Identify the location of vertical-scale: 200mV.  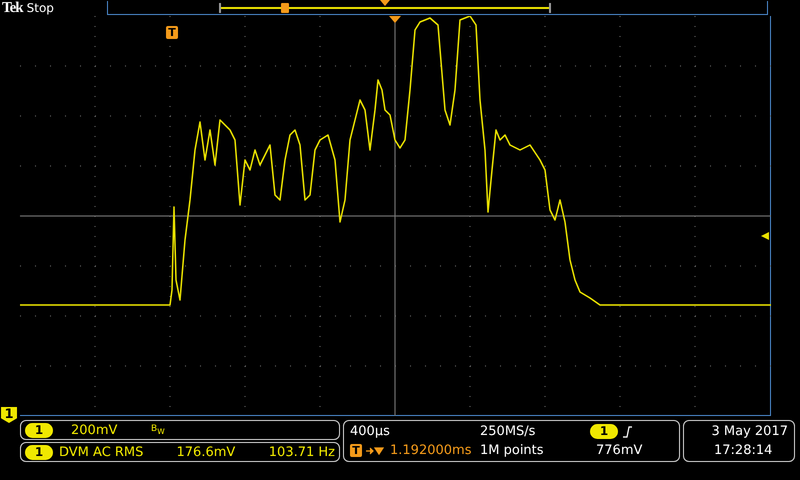
(94, 430).